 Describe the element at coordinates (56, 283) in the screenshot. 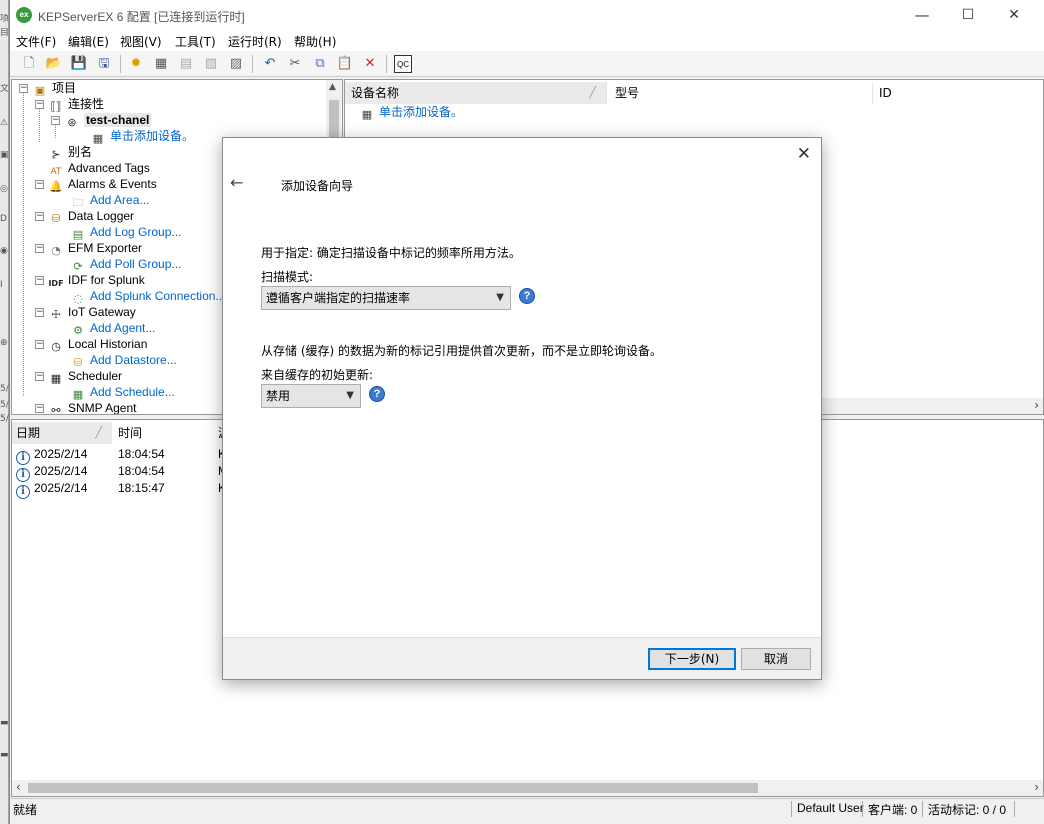

I see `idf-icon: IDF` at that location.